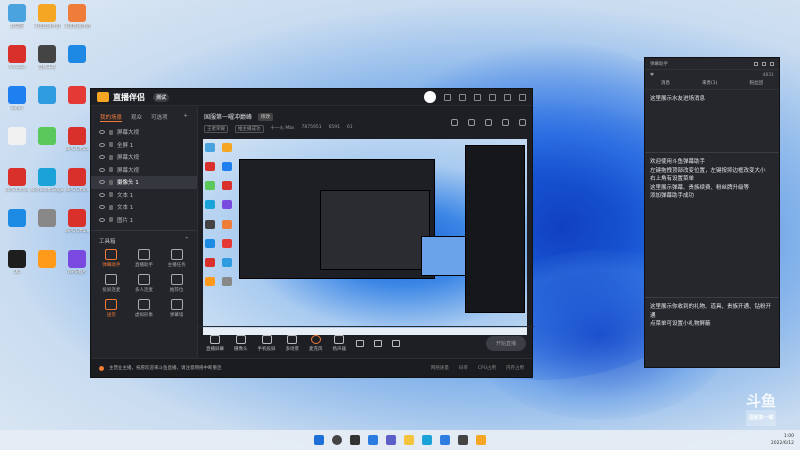  What do you see at coordinates (144, 145) in the screenshot?
I see `scene-item: 全屏 1` at bounding box center [144, 145].